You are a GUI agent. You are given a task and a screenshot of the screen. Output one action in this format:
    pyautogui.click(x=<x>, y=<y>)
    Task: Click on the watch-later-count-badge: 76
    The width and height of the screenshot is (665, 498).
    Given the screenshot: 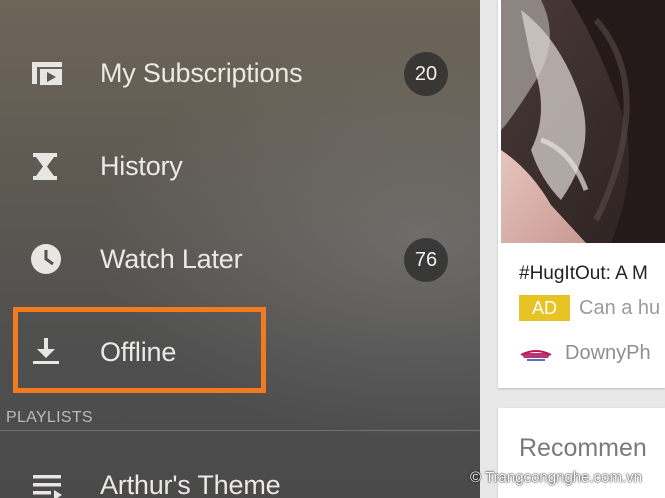 What is the action you would take?
    pyautogui.click(x=426, y=260)
    